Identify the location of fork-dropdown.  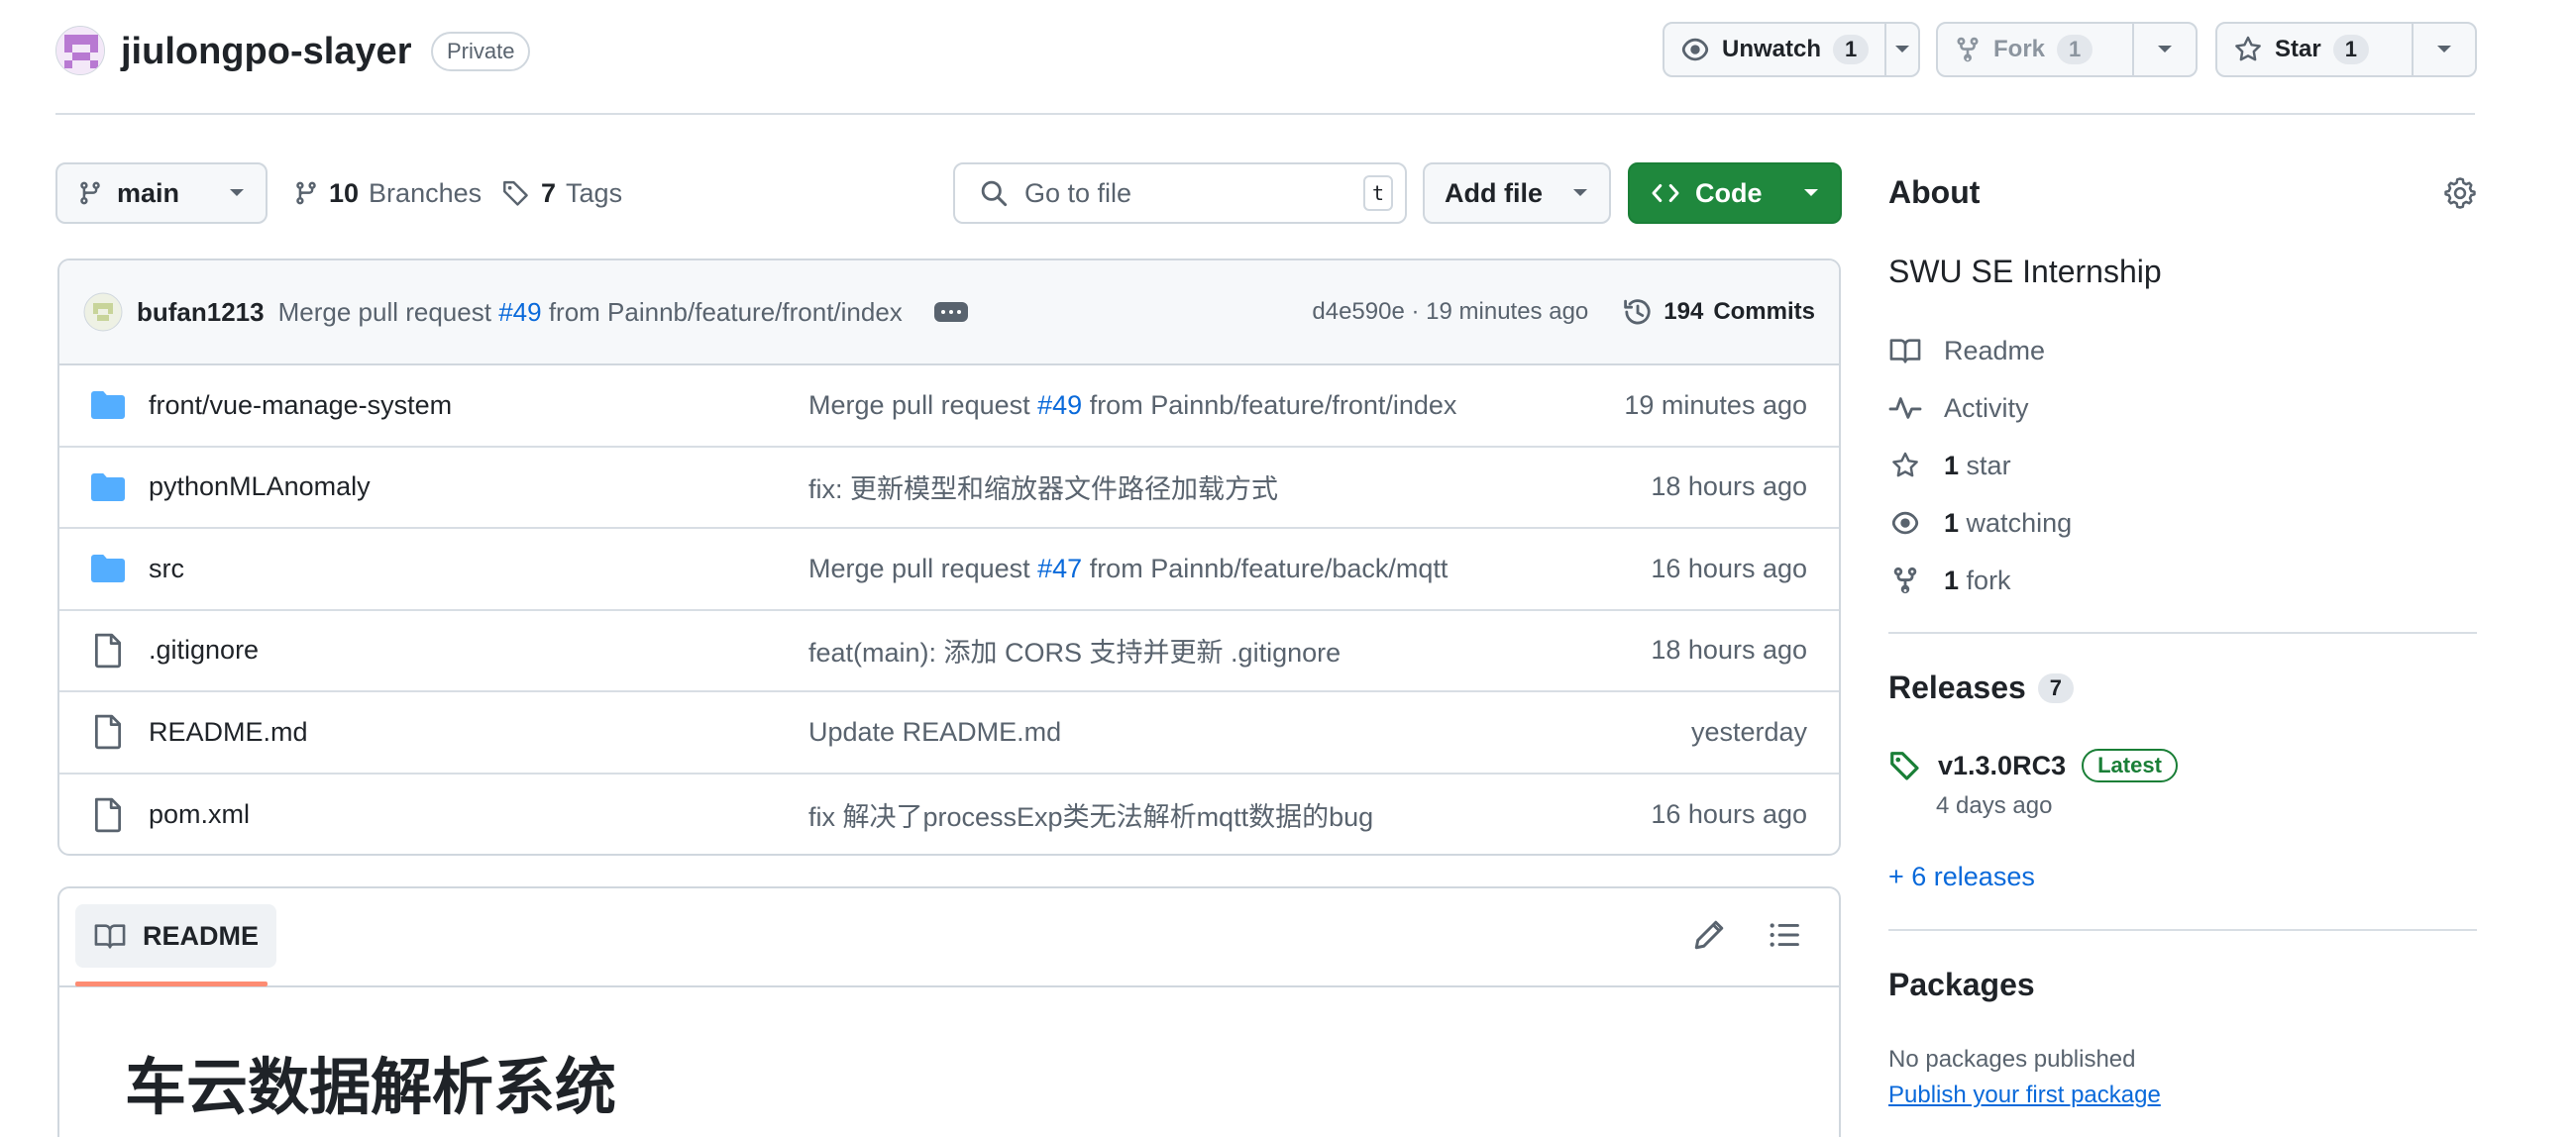
(2163, 50).